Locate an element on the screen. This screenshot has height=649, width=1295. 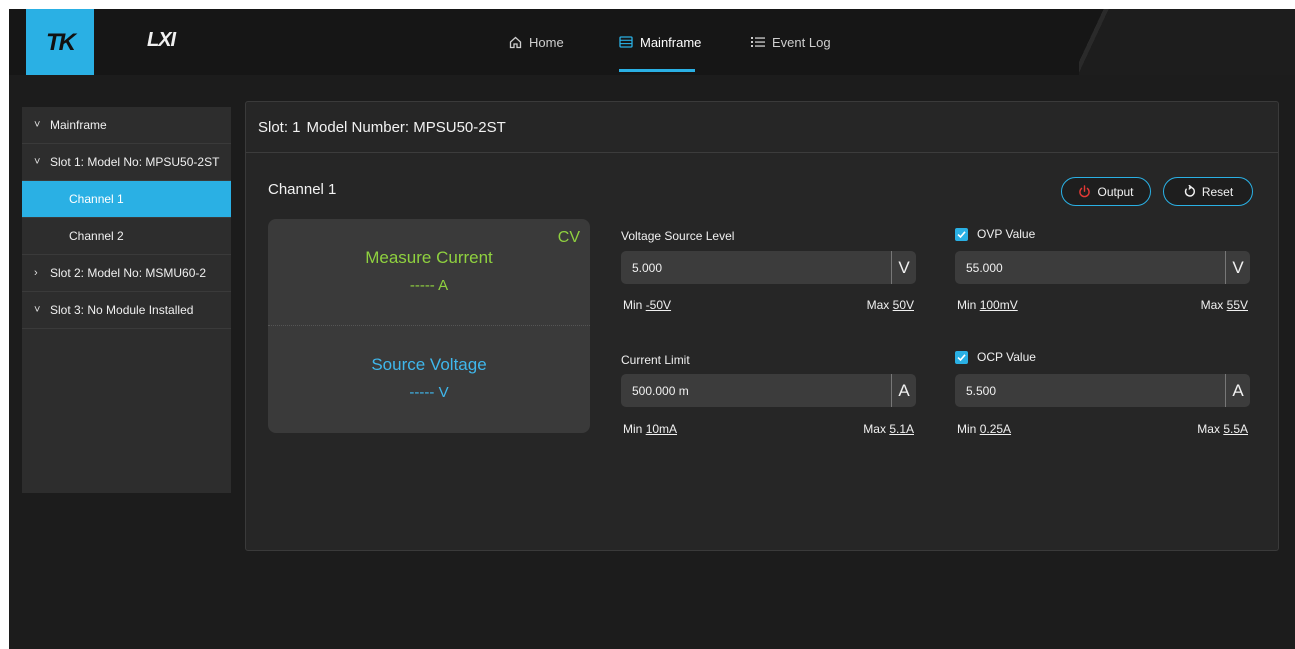
current-limit-min: 10mA is located at coordinates (661, 429).